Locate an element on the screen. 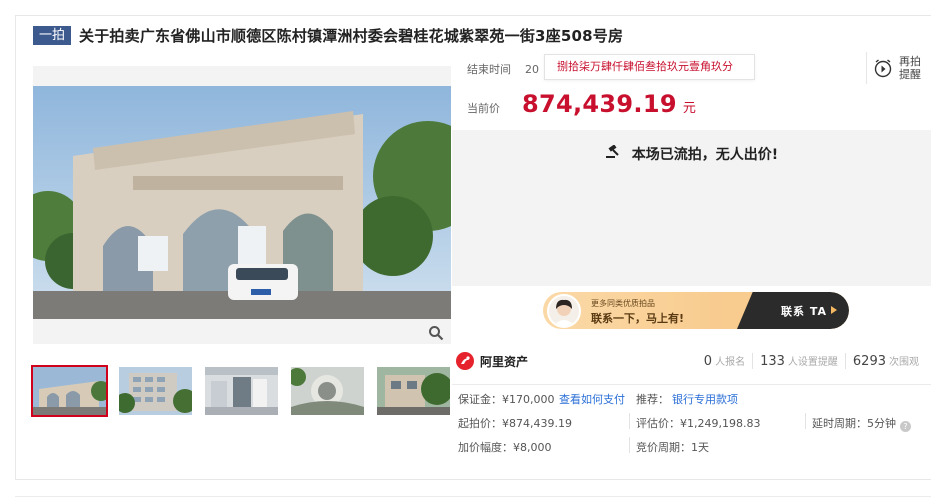 This screenshot has width=931, height=500. stat-views: 6293 次围观 is located at coordinates (885, 361).